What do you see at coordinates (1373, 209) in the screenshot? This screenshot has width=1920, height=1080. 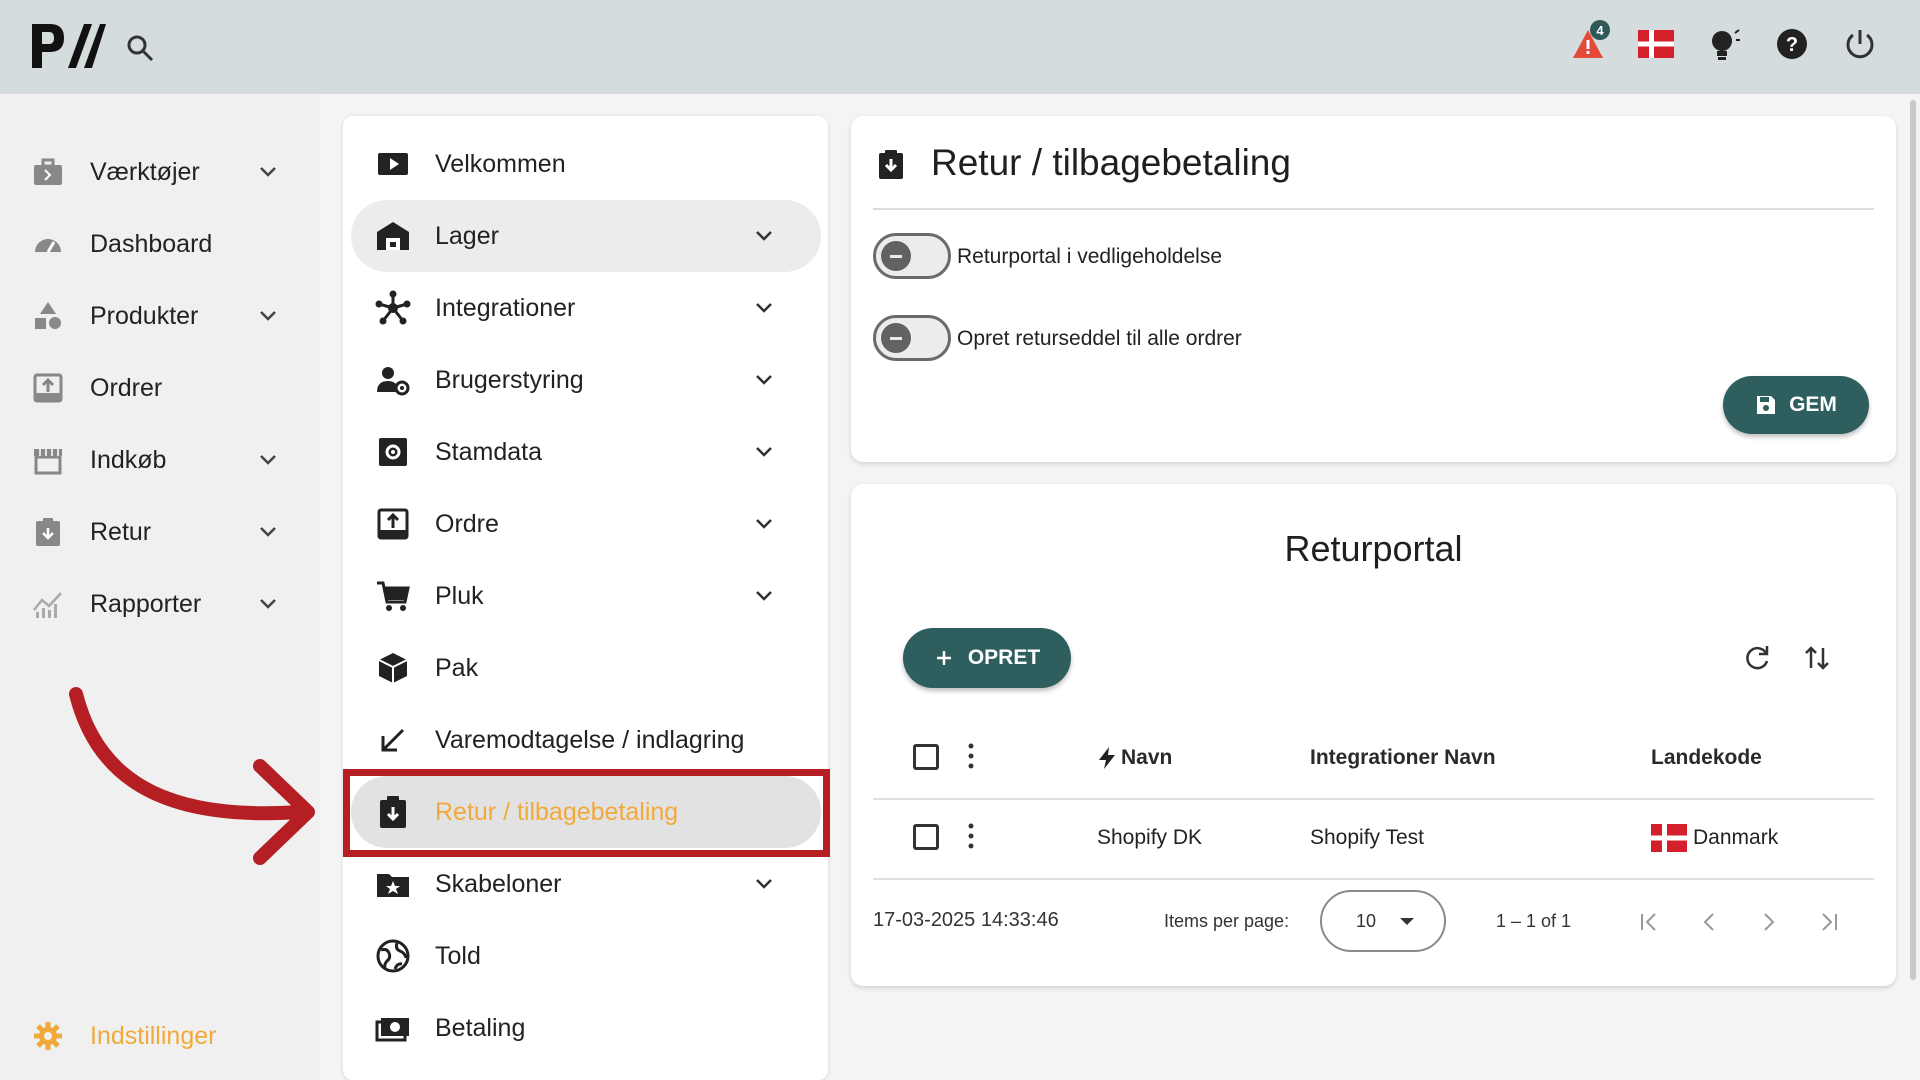 I see `title-divider` at bounding box center [1373, 209].